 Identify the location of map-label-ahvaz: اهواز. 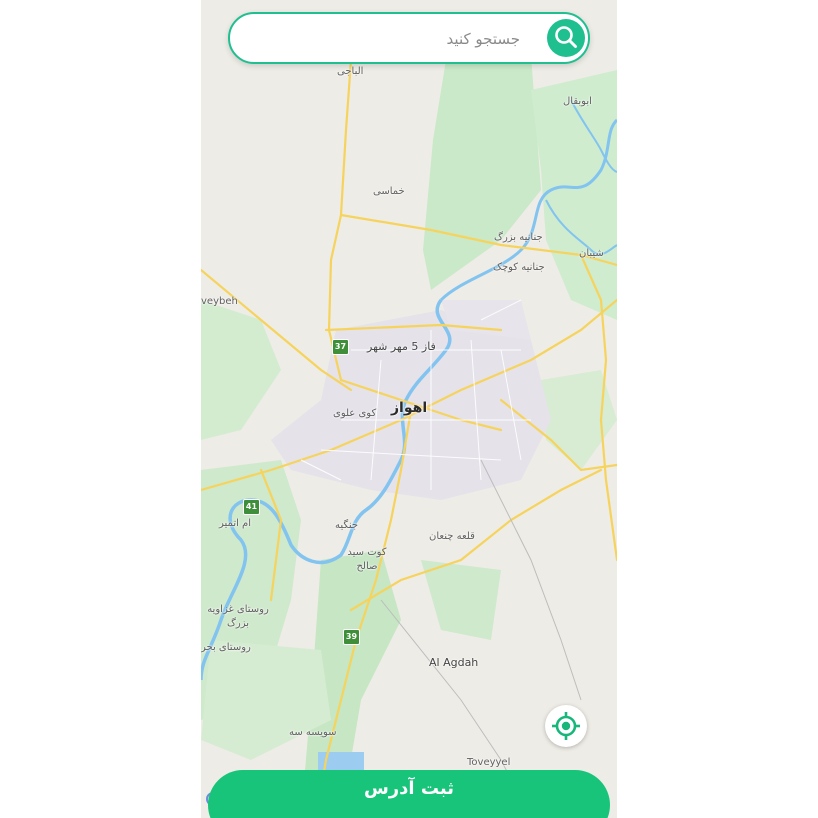
(409, 408).